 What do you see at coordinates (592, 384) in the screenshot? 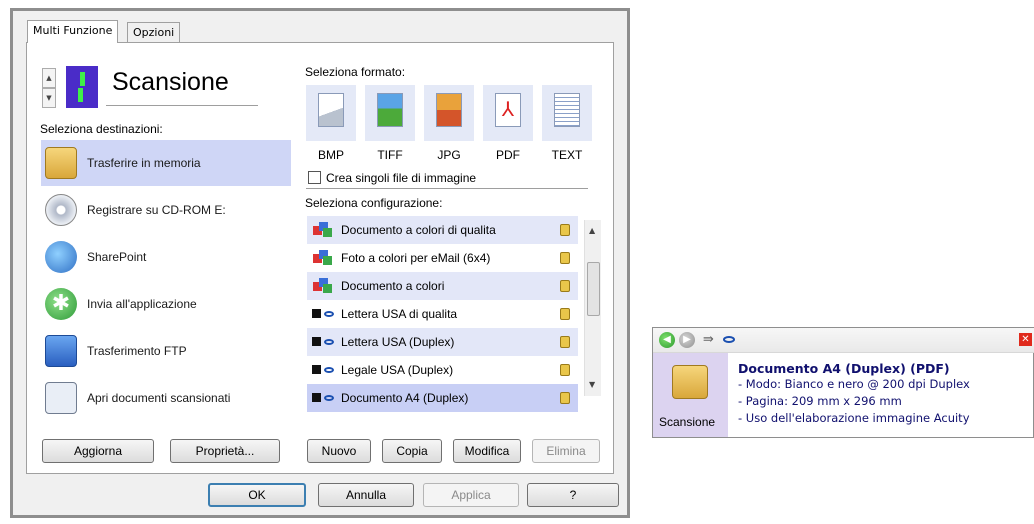
I see `scroll-down-arrow-icon: ▼` at bounding box center [592, 384].